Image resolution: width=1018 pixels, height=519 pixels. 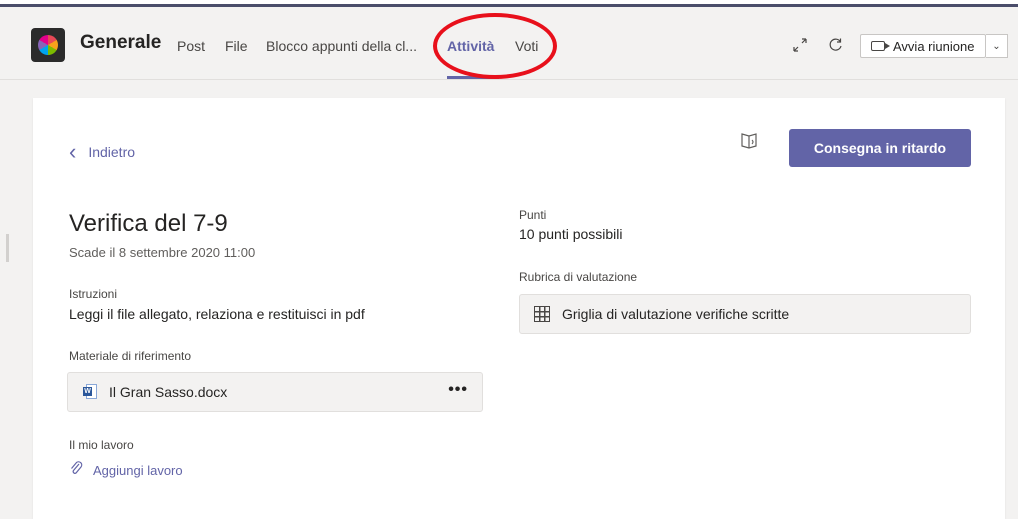 What do you see at coordinates (749, 141) in the screenshot?
I see `immersive-reader-icon` at bounding box center [749, 141].